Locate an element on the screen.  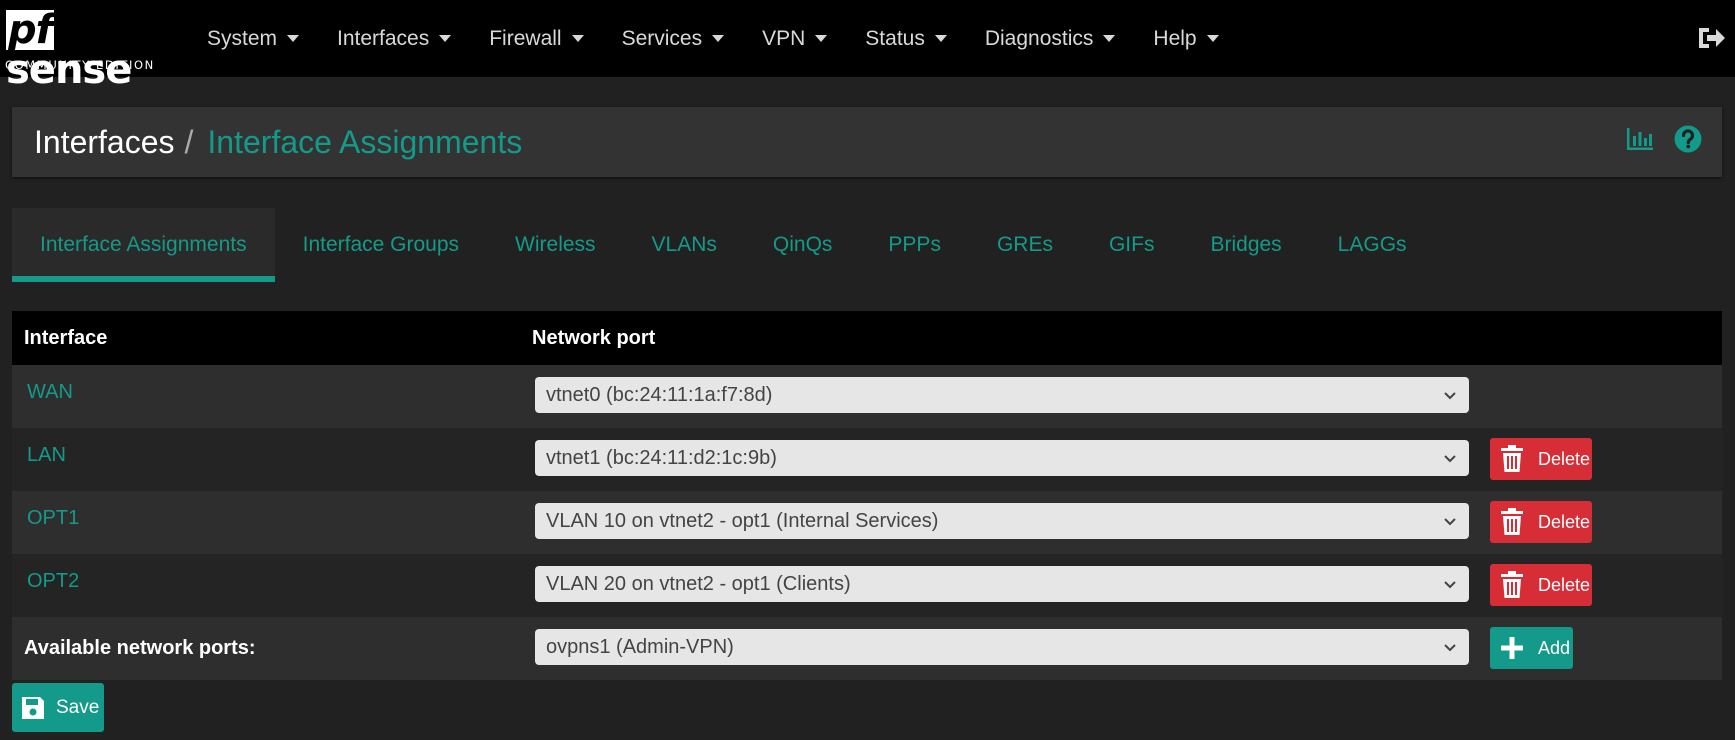
bar-chart-icon is located at coordinates (1640, 139).